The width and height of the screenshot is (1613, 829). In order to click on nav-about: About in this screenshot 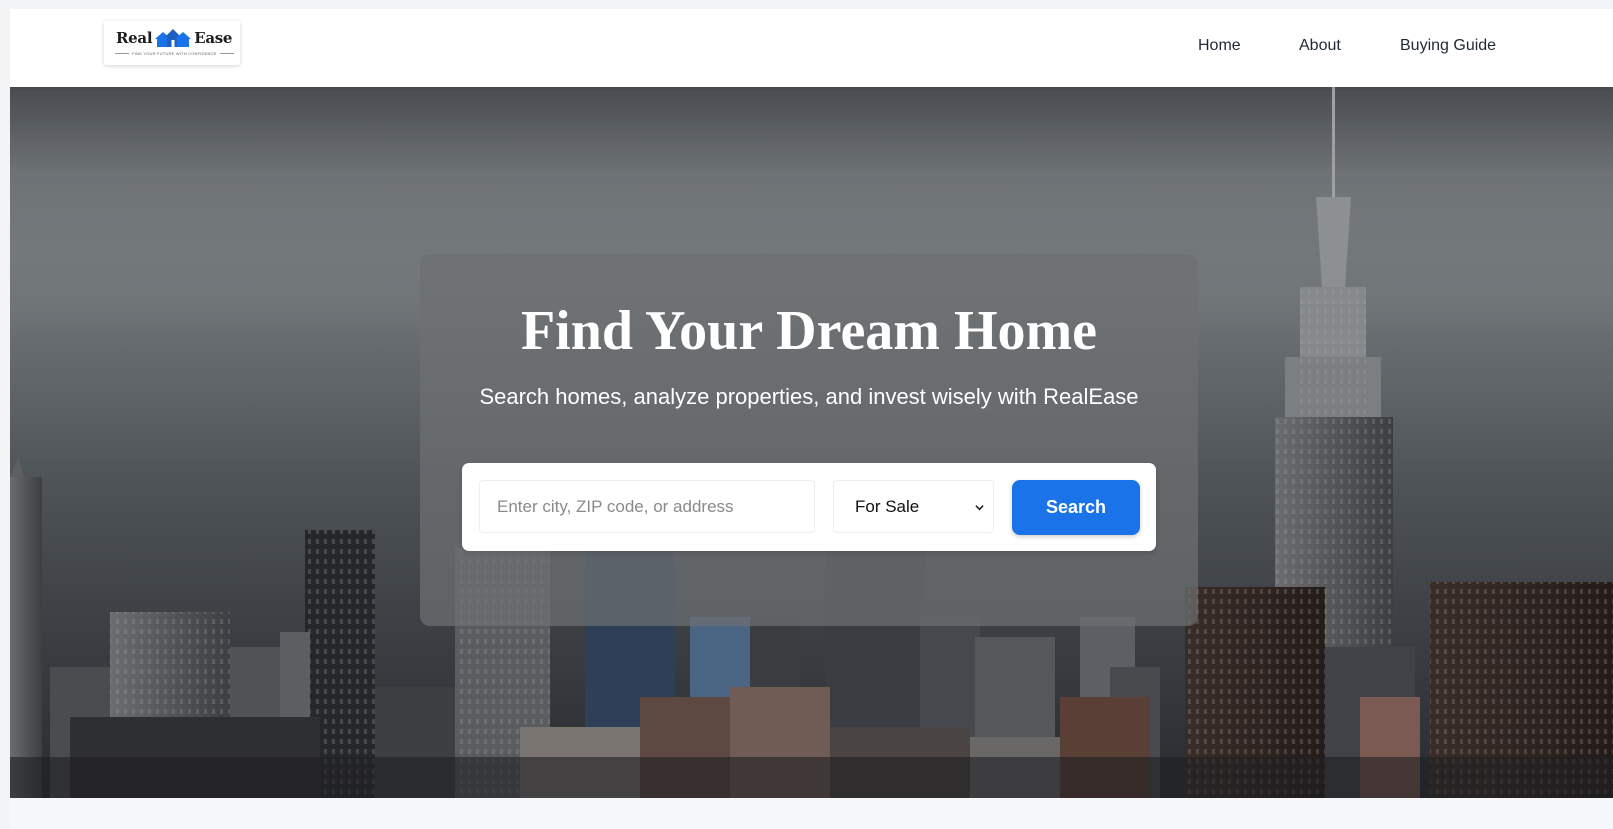, I will do `click(1320, 46)`.